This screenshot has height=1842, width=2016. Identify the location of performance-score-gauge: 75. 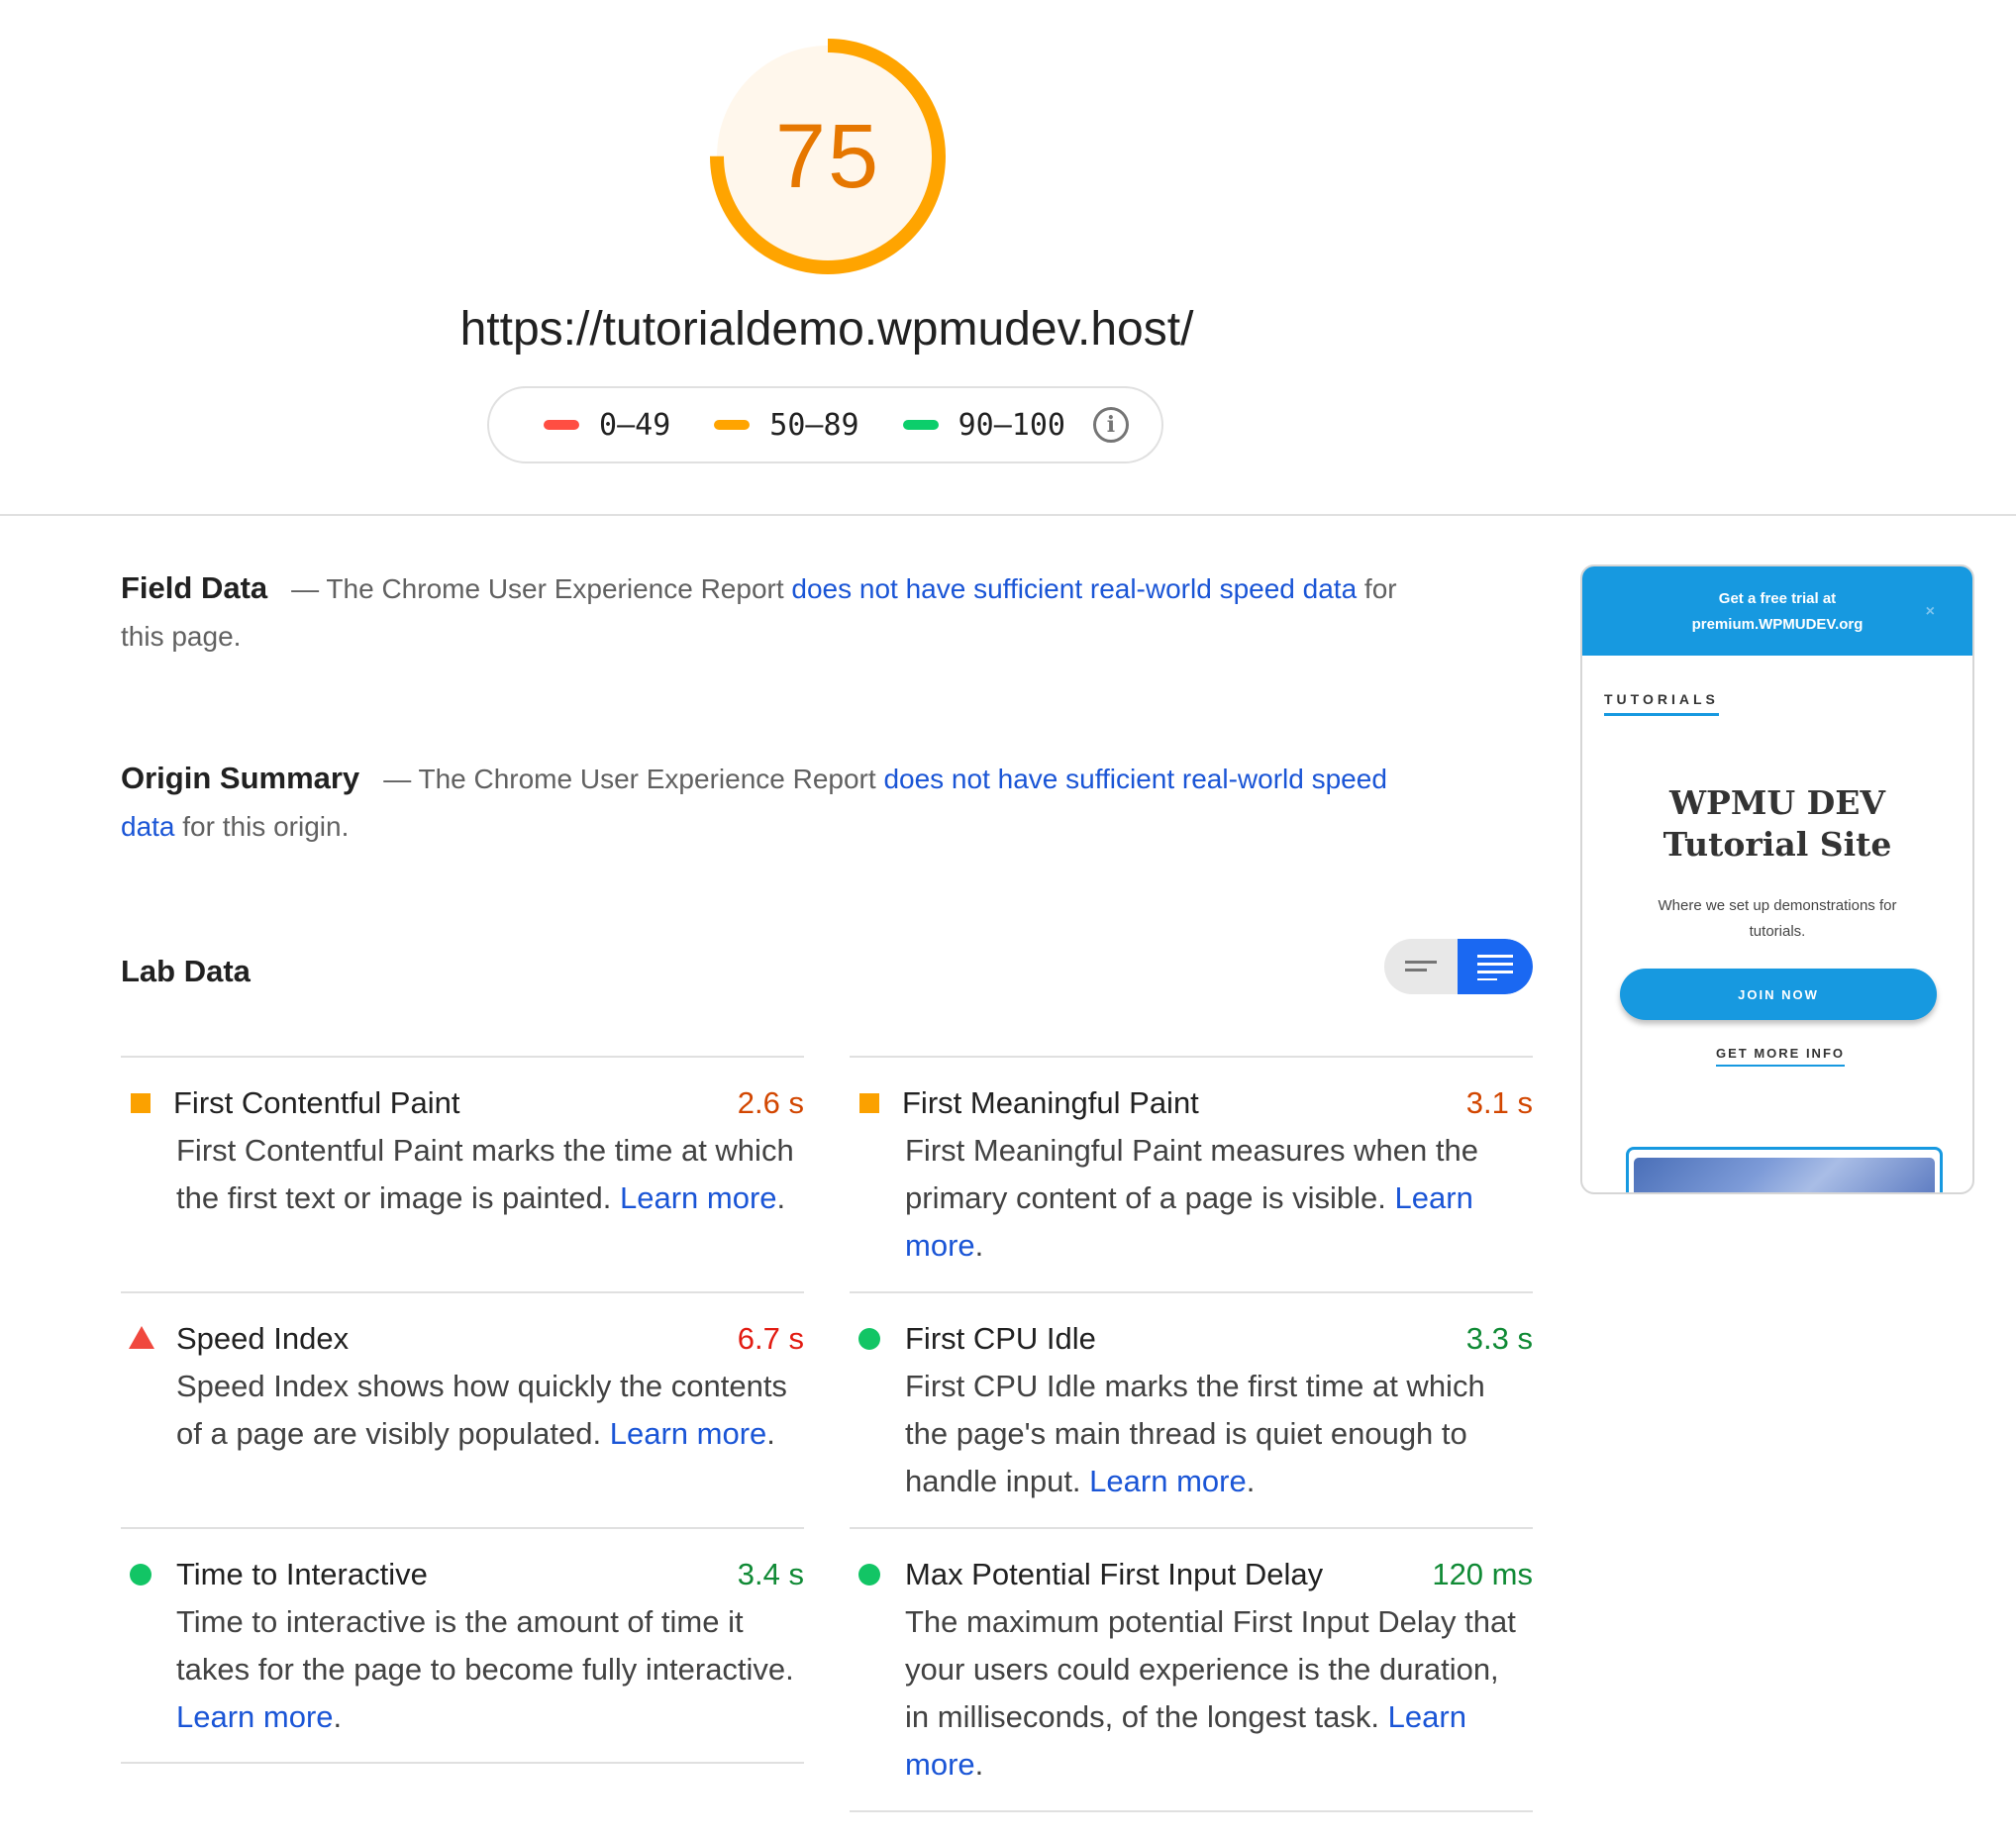
(828, 156).